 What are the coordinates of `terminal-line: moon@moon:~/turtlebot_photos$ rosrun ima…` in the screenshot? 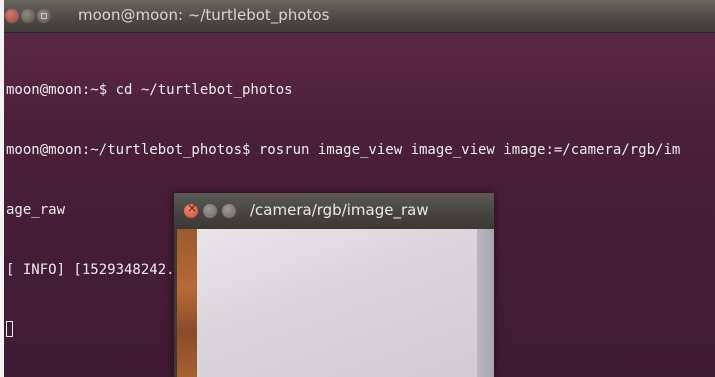 It's located at (343, 150).